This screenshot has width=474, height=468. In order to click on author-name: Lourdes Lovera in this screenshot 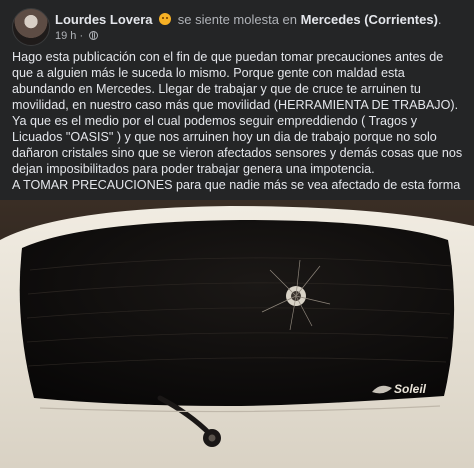, I will do `click(104, 19)`.